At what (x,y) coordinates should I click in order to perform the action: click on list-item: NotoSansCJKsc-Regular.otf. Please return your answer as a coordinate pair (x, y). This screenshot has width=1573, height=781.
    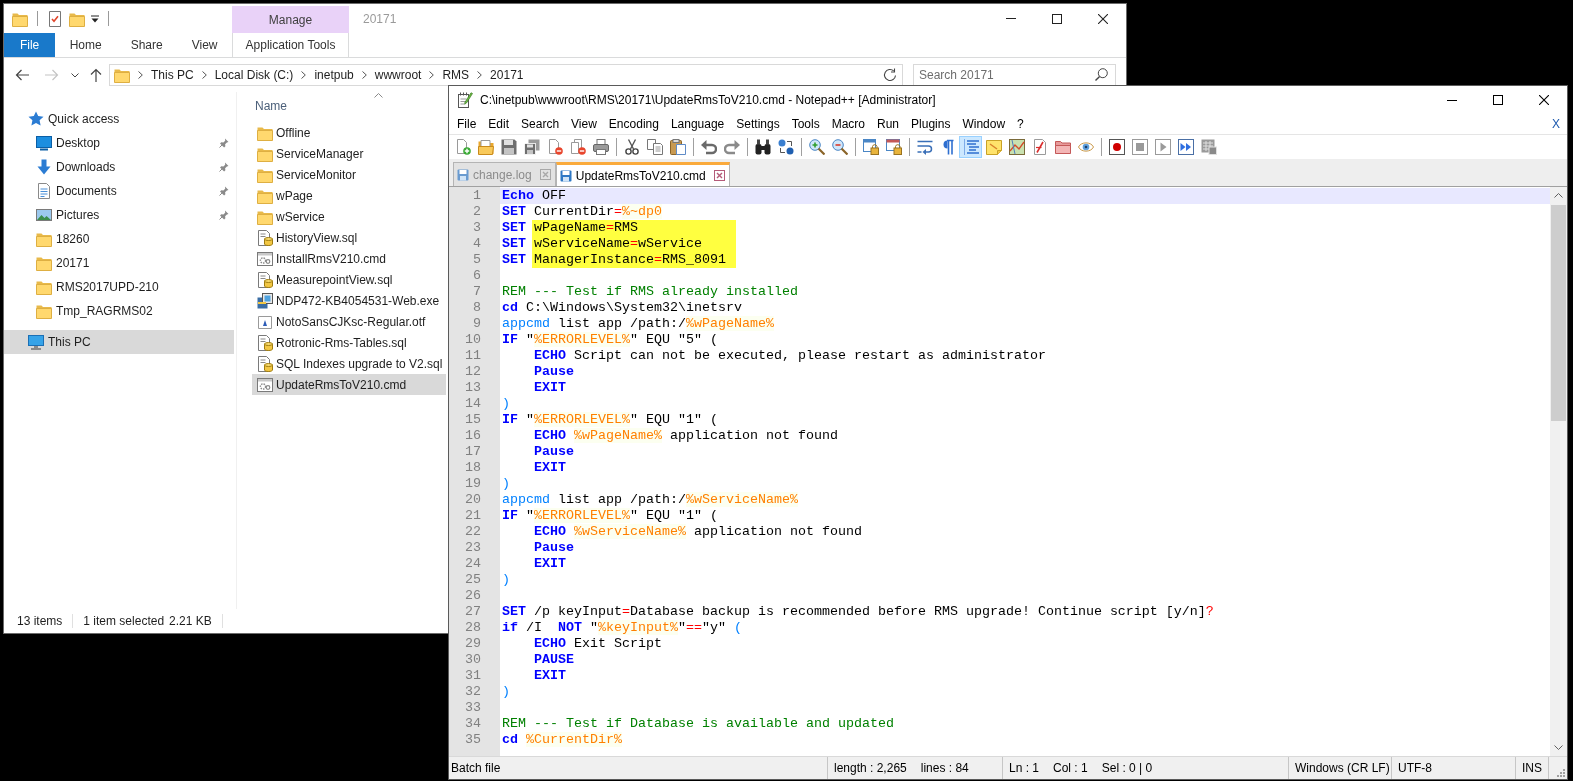
    Looking at the image, I should click on (349, 321).